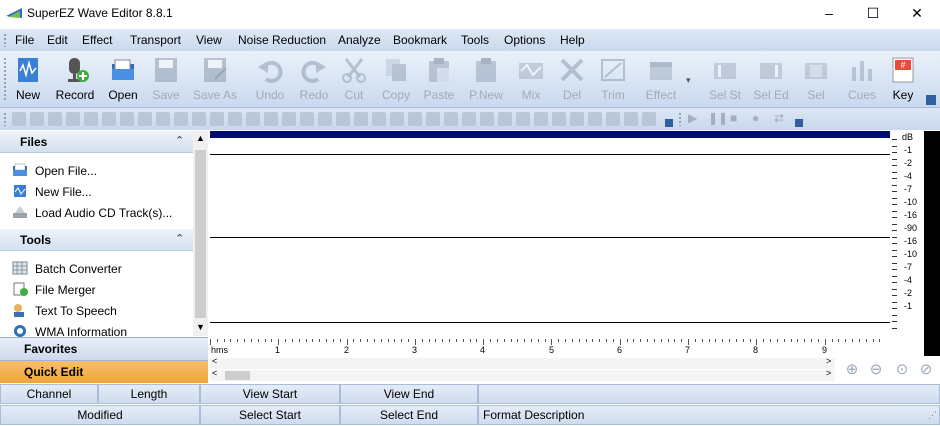 The height and width of the screenshot is (426, 940). What do you see at coordinates (902, 370) in the screenshot?
I see `zoom-fit-icon: ⊙` at bounding box center [902, 370].